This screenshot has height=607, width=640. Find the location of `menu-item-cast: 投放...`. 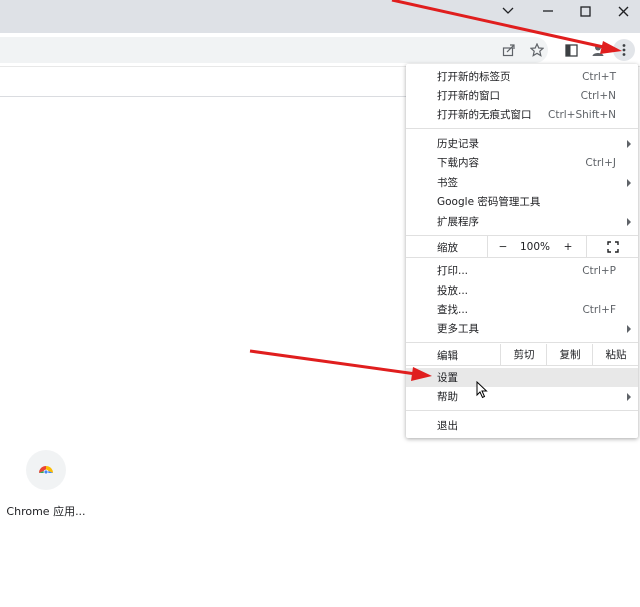

menu-item-cast: 投放... is located at coordinates (522, 290).